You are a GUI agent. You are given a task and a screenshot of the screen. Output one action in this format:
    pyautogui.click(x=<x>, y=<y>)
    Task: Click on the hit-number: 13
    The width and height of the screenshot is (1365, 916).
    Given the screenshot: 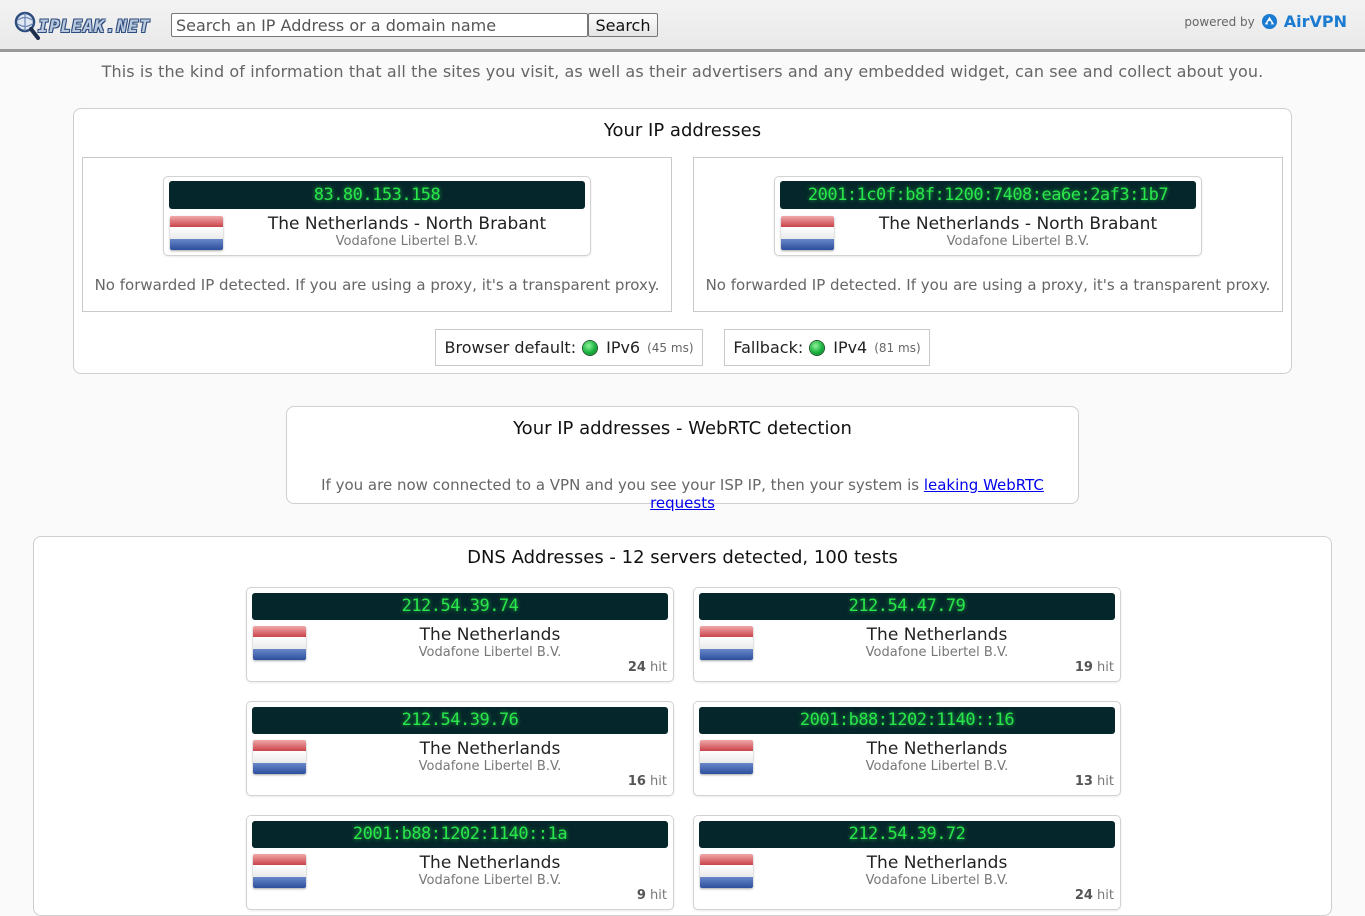 What is the action you would take?
    pyautogui.click(x=1083, y=781)
    